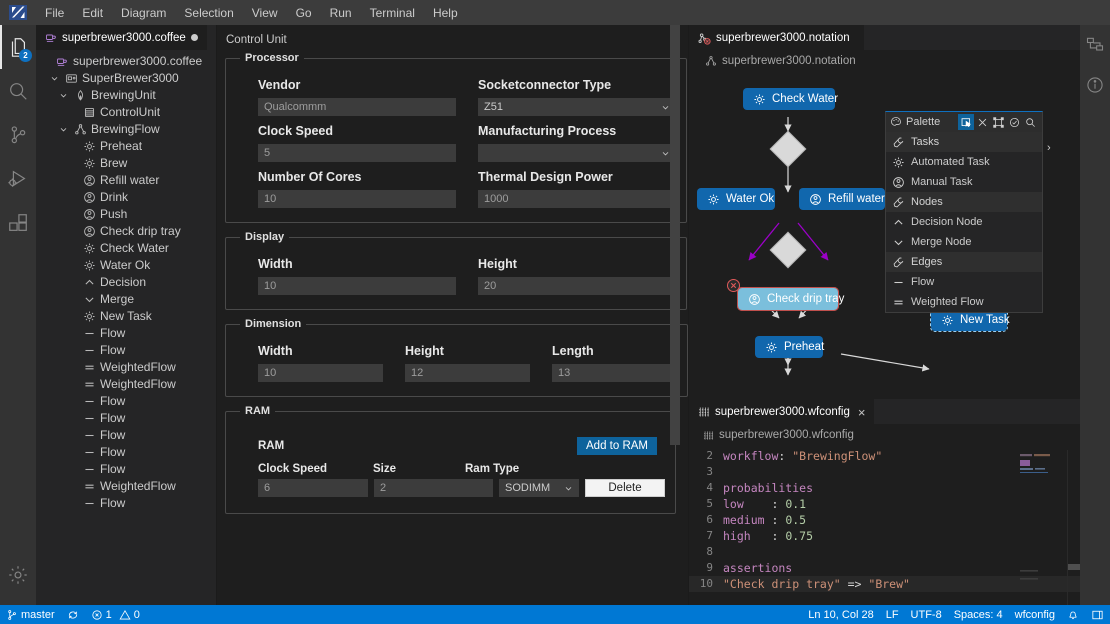  What do you see at coordinates (73, 614) in the screenshot?
I see `status-sync` at bounding box center [73, 614].